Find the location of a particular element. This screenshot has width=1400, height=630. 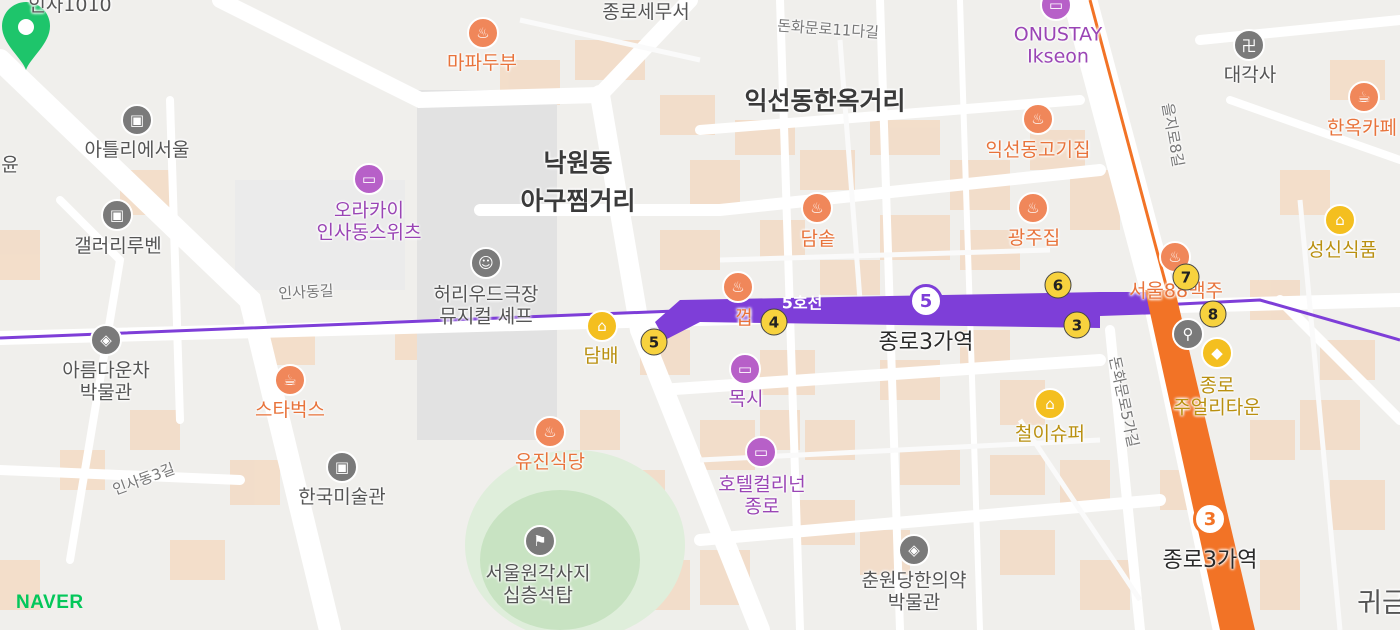

poi-orakai-line1: 오라카이 is located at coordinates (369, 210).